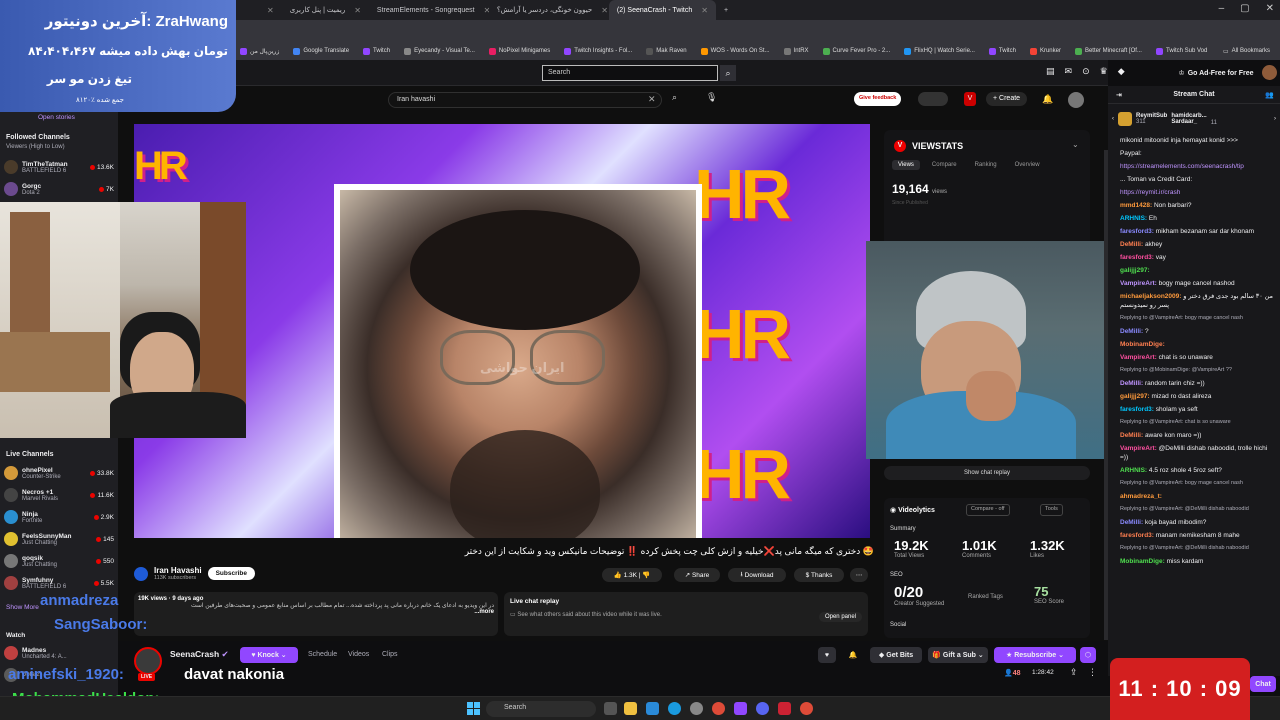 The height and width of the screenshot is (720, 1280). I want to click on bookmark-item: Mak Raven, so click(666, 51).